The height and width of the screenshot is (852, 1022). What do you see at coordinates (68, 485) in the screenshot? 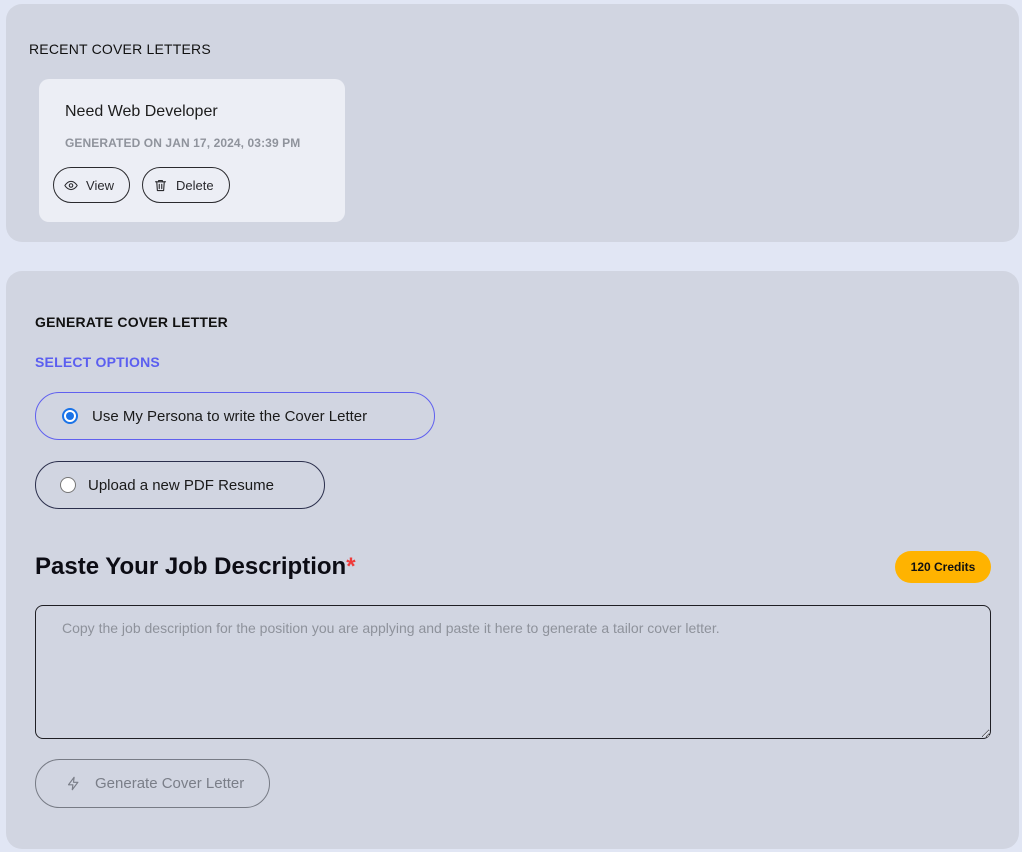
I see `upload-resume-radio` at bounding box center [68, 485].